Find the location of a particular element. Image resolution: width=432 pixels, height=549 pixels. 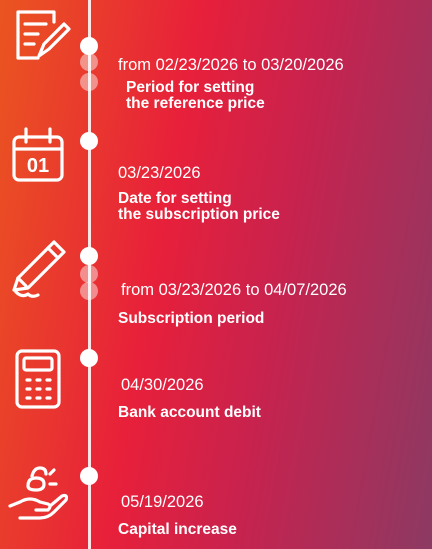

step-date: 05/19/2026 is located at coordinates (162, 502).